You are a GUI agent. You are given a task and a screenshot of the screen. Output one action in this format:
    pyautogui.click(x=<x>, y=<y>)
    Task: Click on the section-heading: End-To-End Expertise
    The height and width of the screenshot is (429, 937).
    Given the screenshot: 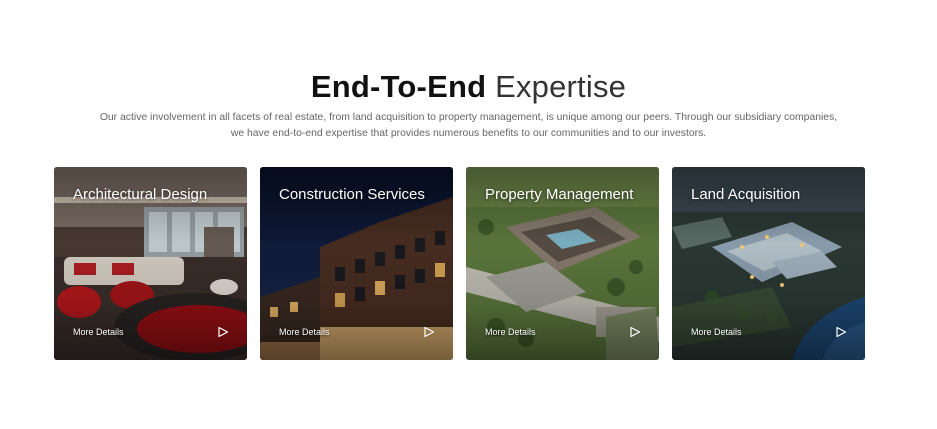 What is the action you would take?
    pyautogui.click(x=468, y=87)
    